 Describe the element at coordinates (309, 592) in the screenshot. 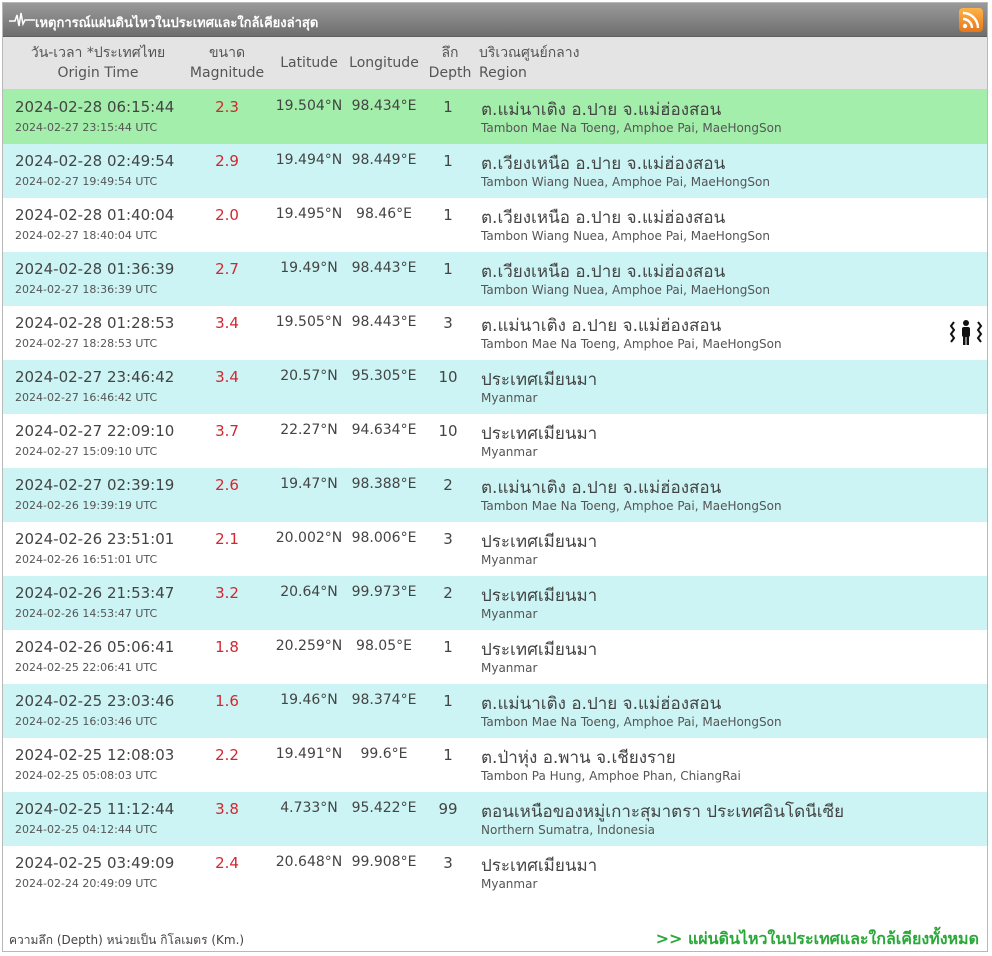

I see `latitude: 20.64°N` at that location.